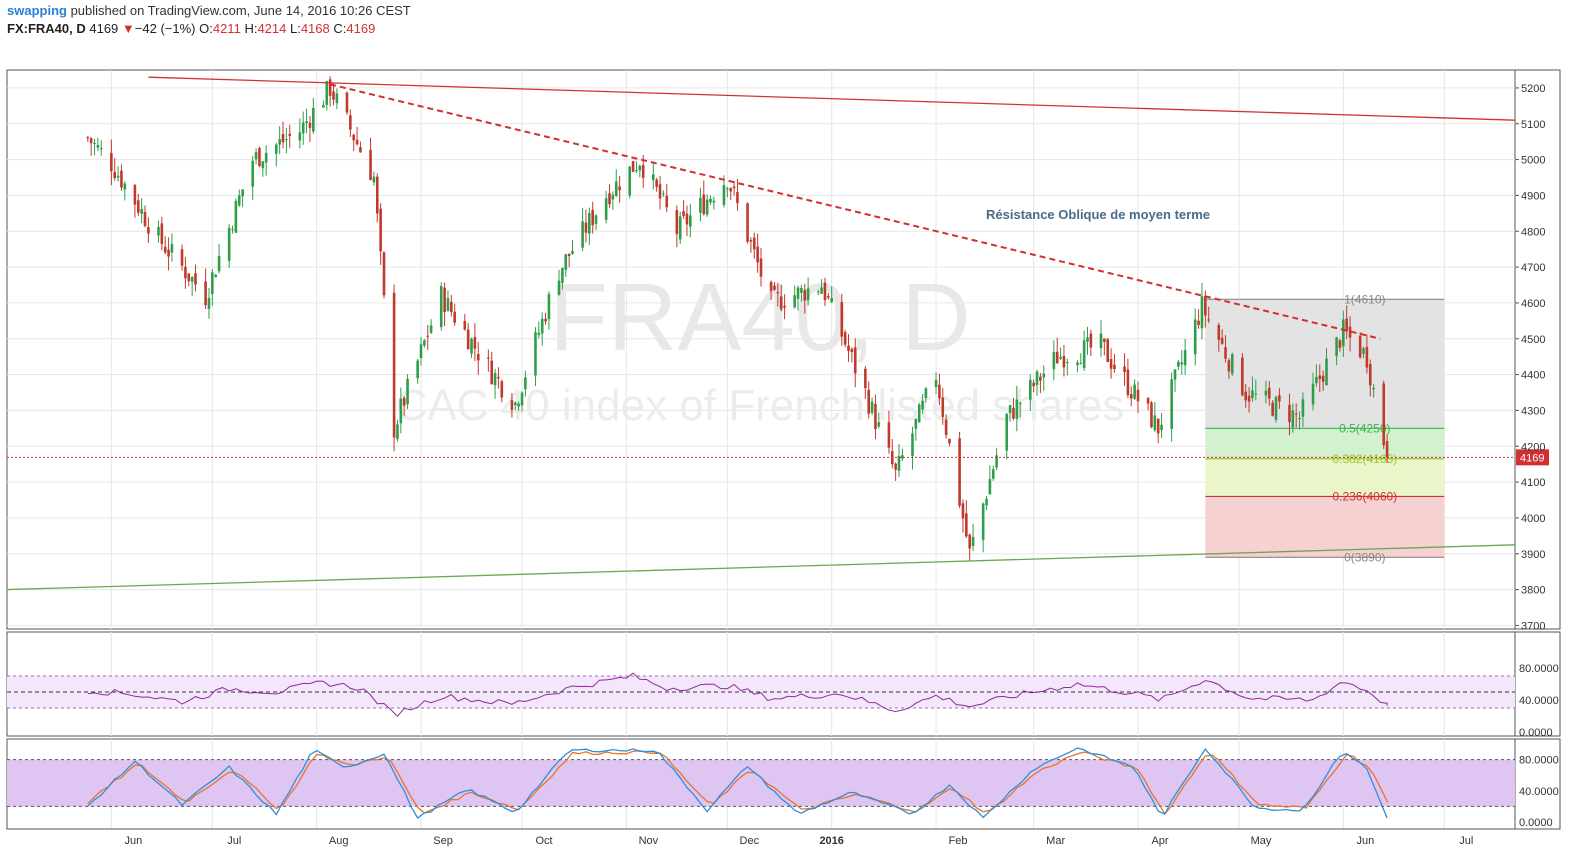 This screenshot has width=1589, height=865. Describe the element at coordinates (1098, 214) in the screenshot. I see `trendline-annotation: Résistance Oblique de moyen terme` at that location.